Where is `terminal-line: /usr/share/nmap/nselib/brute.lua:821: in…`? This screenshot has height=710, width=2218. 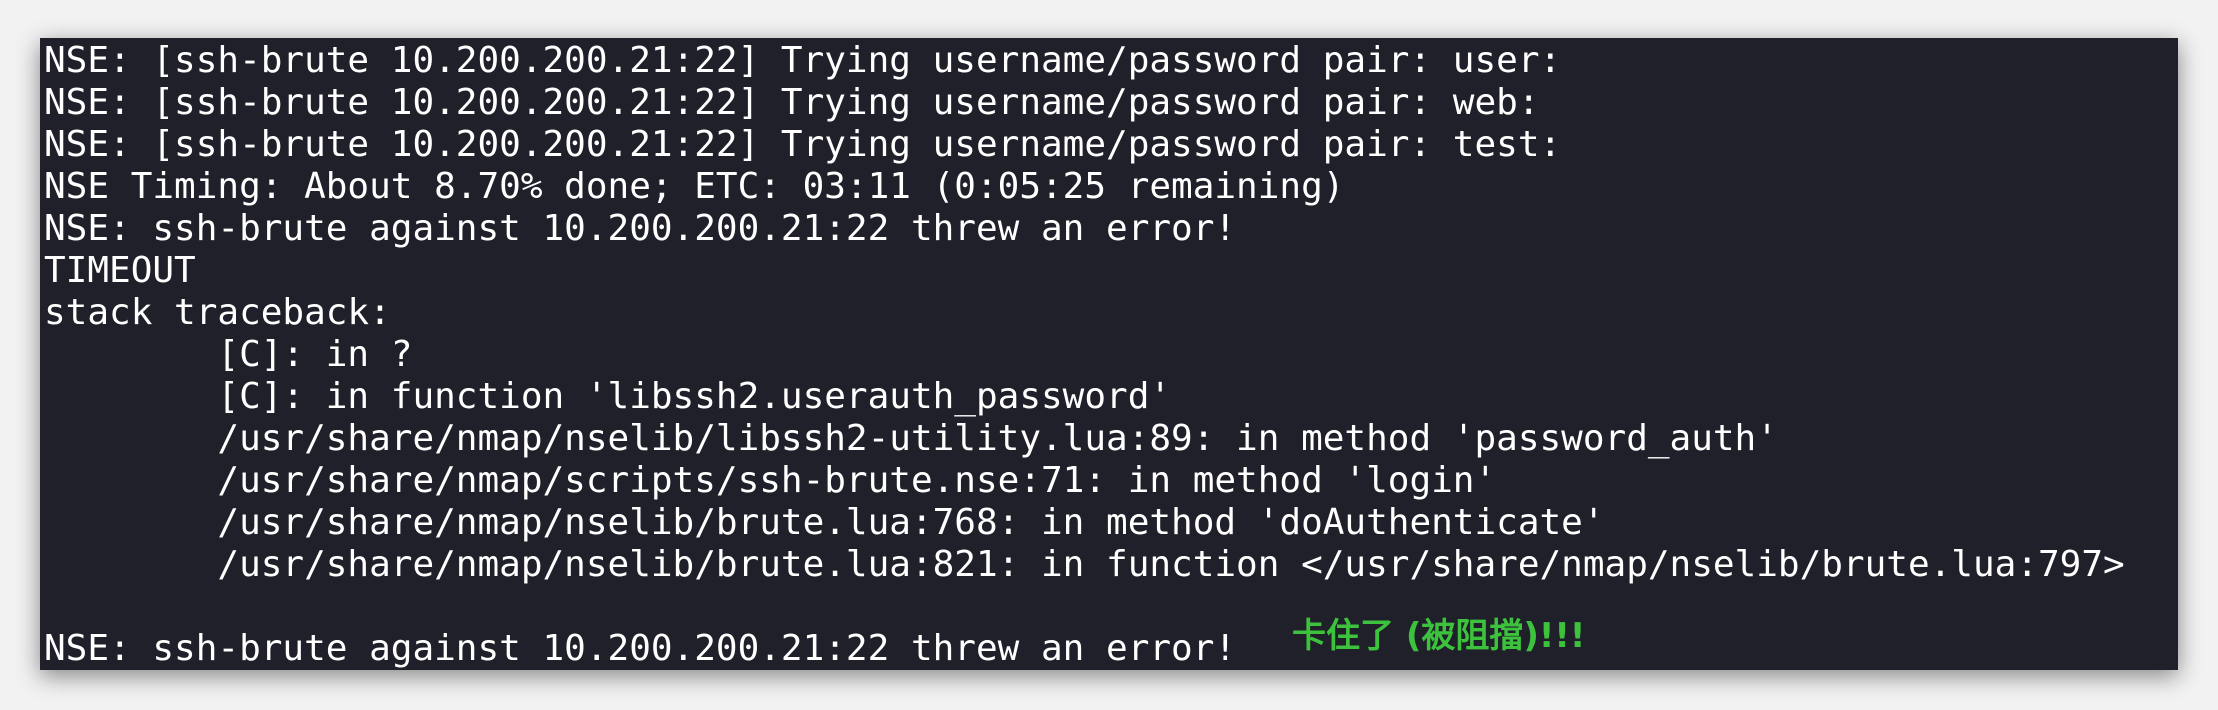 terminal-line: /usr/share/nmap/nselib/brute.lua:821: in… is located at coordinates (1084, 564).